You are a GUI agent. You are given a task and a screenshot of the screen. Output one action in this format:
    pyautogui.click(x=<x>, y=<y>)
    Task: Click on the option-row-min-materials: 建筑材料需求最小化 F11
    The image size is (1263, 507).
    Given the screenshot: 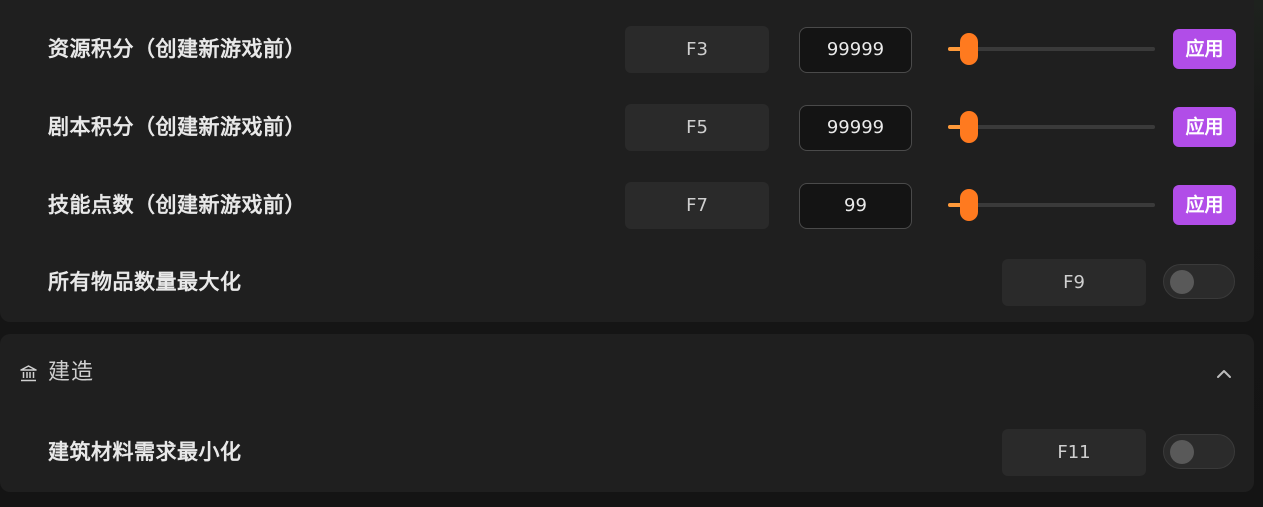 What is the action you would take?
    pyautogui.click(x=627, y=452)
    